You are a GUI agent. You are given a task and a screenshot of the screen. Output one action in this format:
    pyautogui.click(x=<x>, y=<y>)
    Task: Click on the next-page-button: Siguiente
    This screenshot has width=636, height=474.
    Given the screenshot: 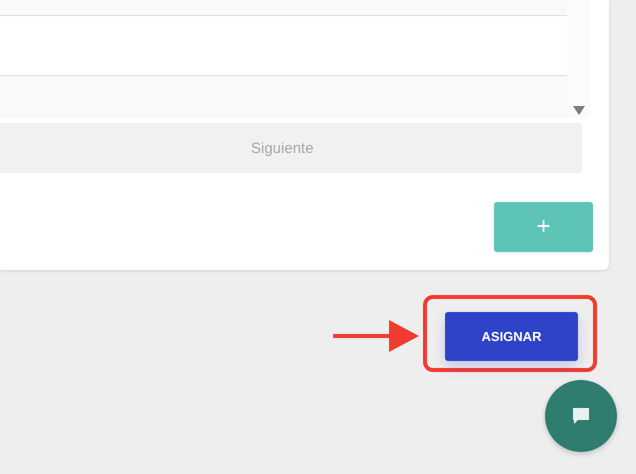 What is the action you would take?
    pyautogui.click(x=291, y=148)
    